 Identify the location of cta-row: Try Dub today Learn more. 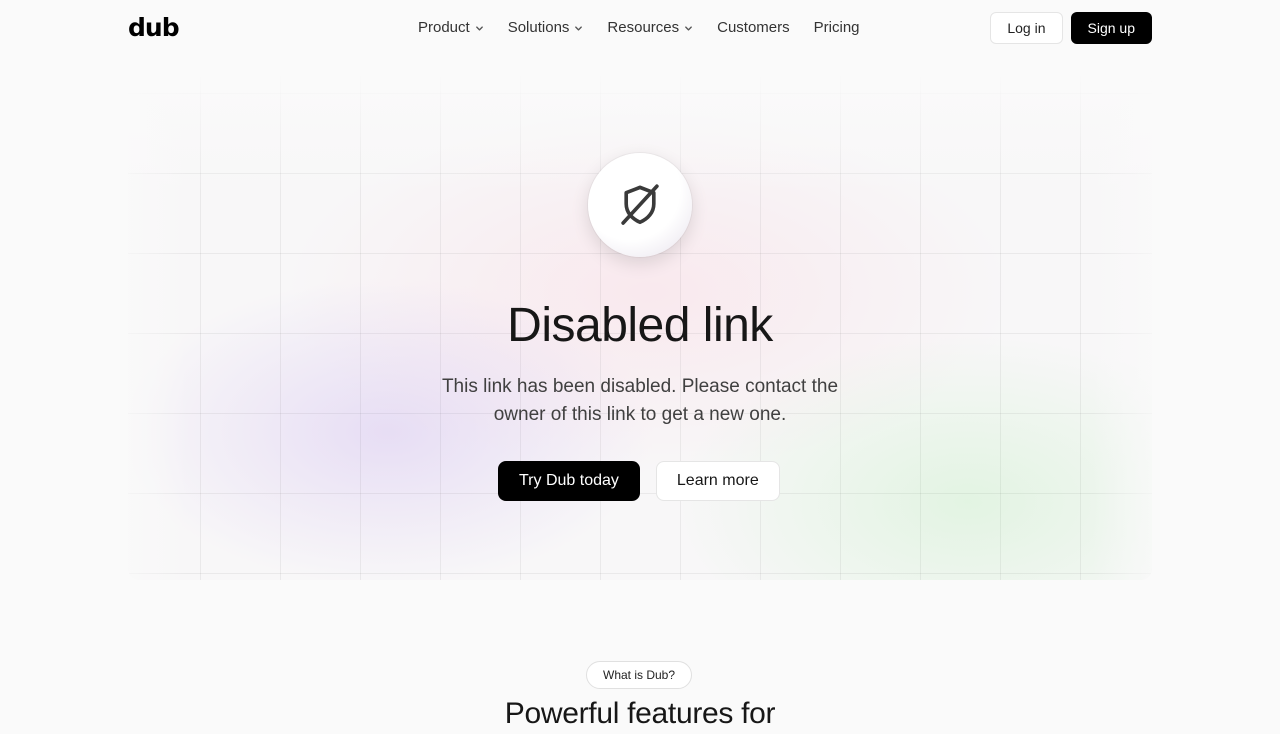
(639, 481).